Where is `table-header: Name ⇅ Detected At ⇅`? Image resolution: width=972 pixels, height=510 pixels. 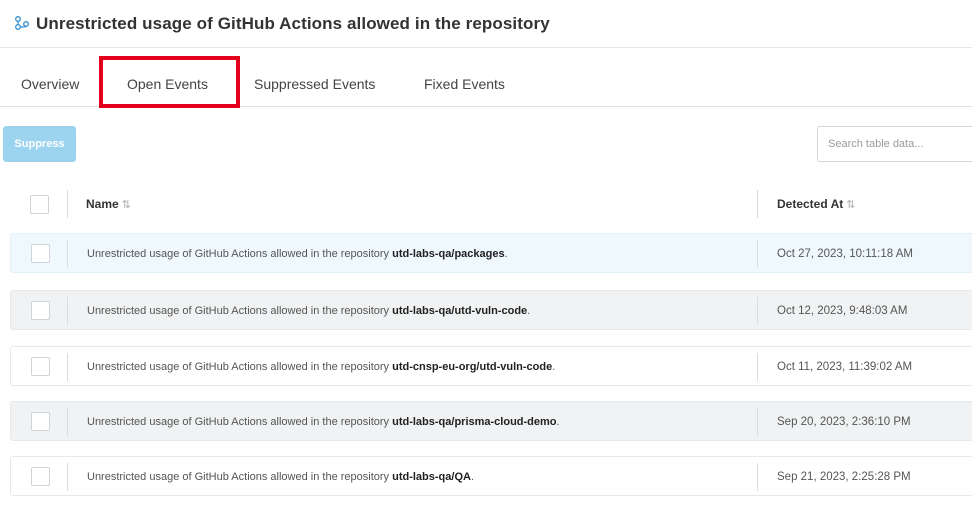
table-header: Name ⇅ Detected At ⇅ is located at coordinates (486, 204).